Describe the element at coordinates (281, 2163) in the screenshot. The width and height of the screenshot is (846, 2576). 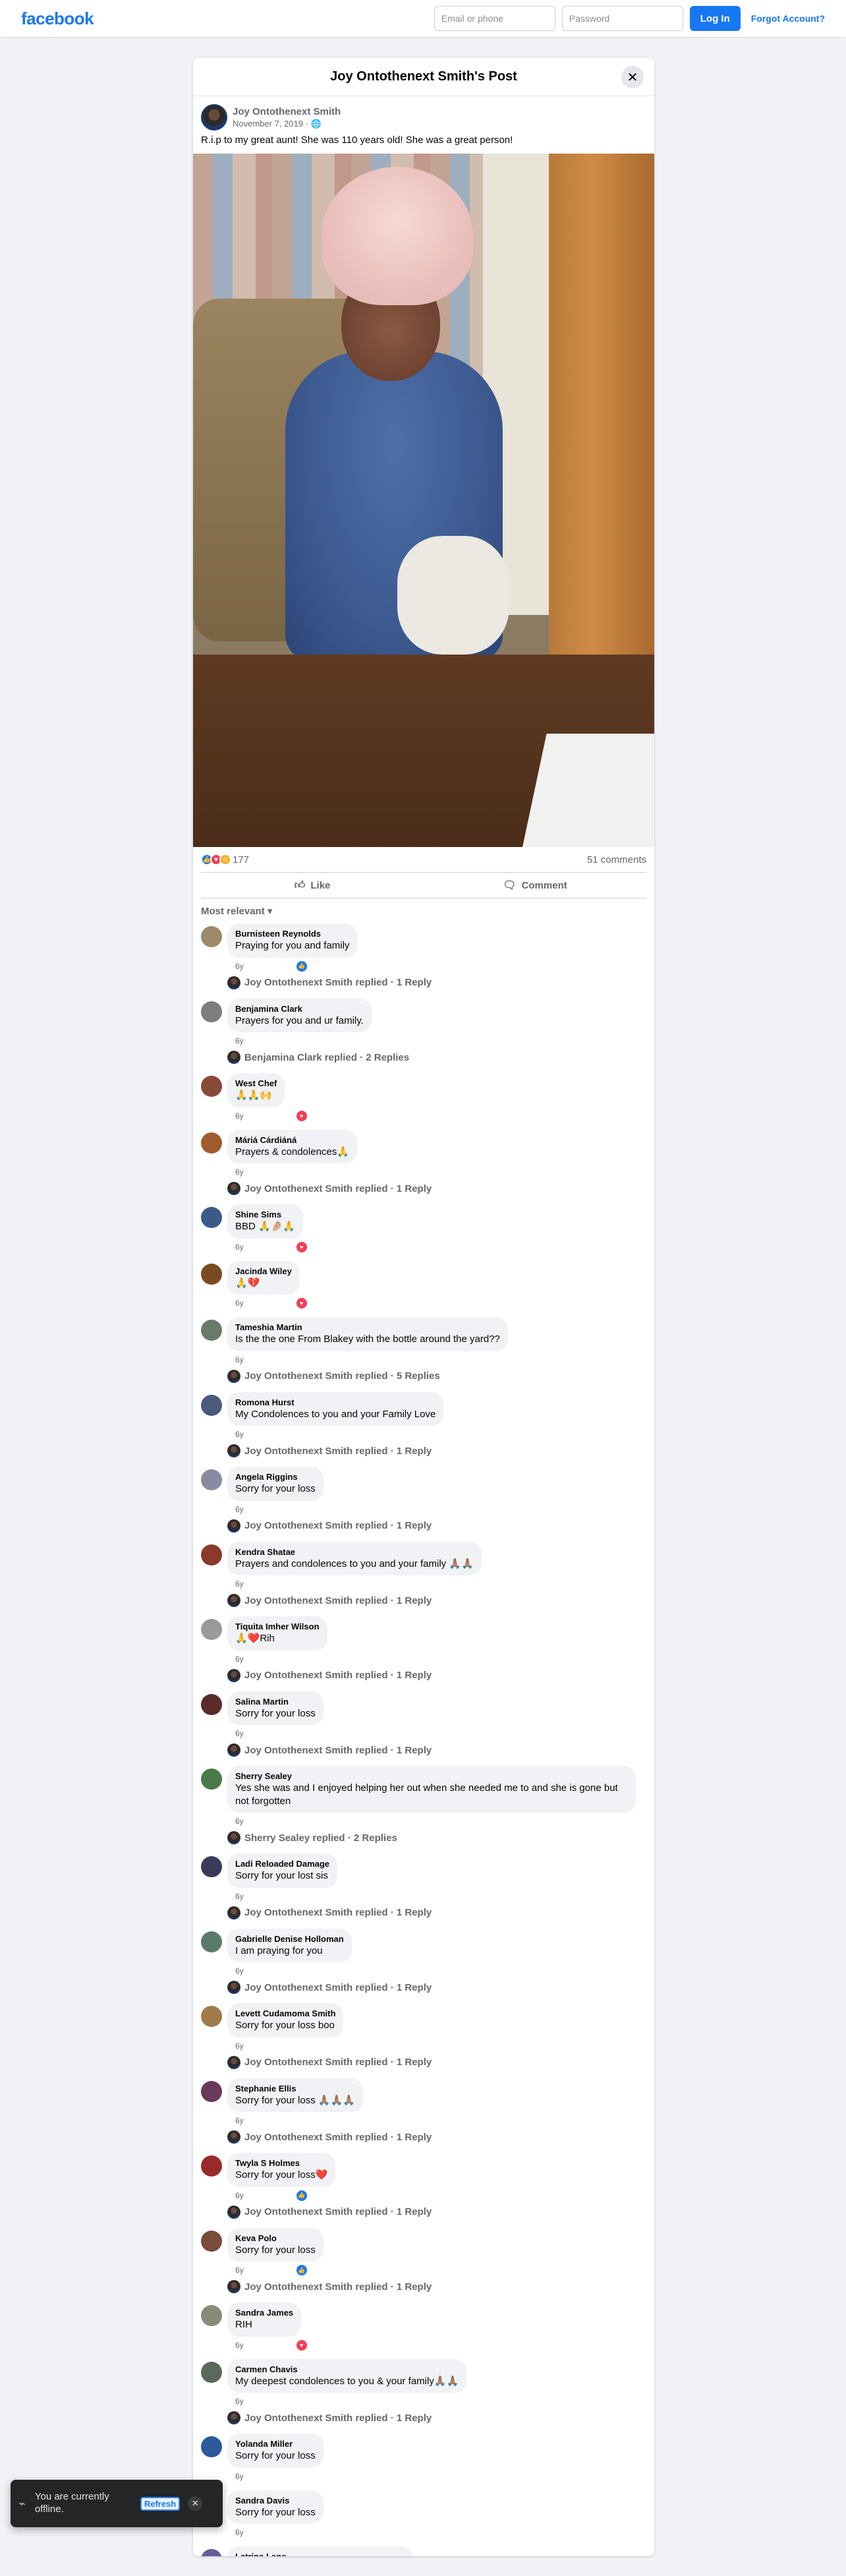
I see `commenter-name: Twyla S Holmes` at that location.